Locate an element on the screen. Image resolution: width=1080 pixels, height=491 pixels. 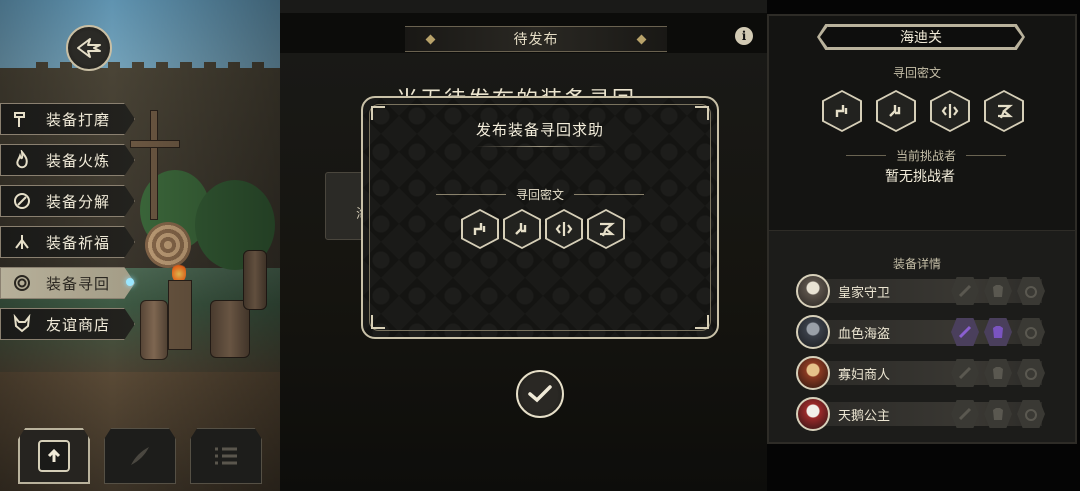
back-arrow-icon is located at coordinates (89, 48).